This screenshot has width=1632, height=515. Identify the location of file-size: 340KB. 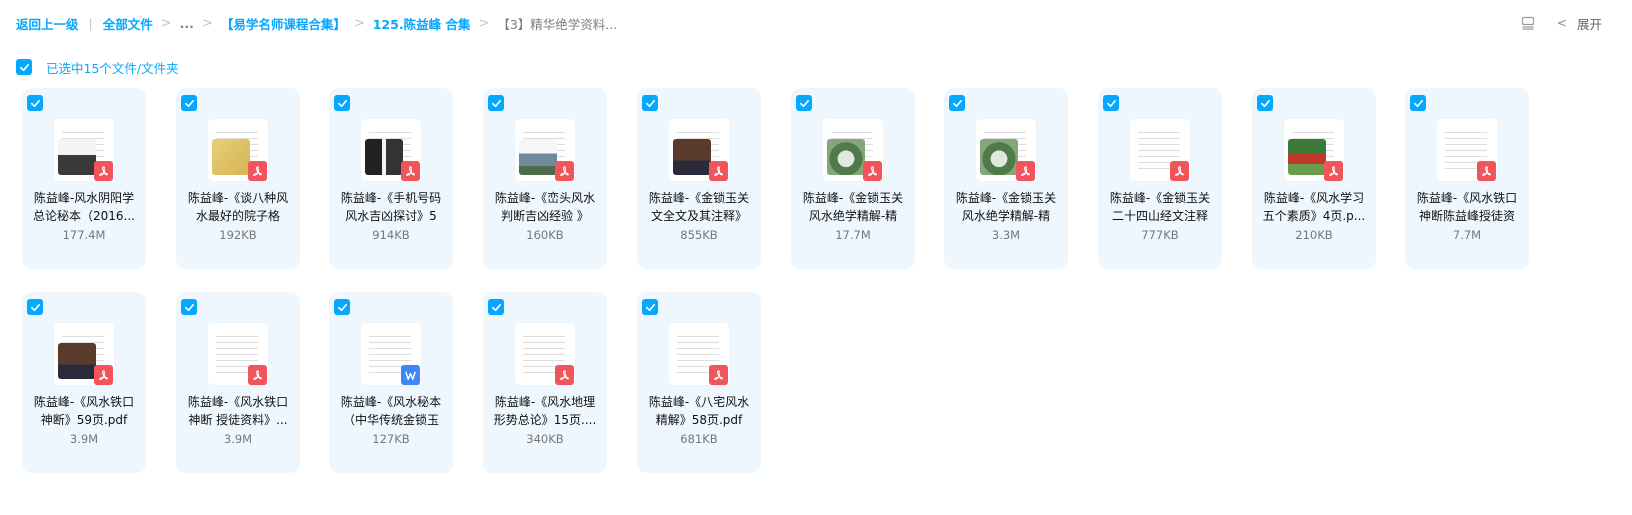
(545, 439).